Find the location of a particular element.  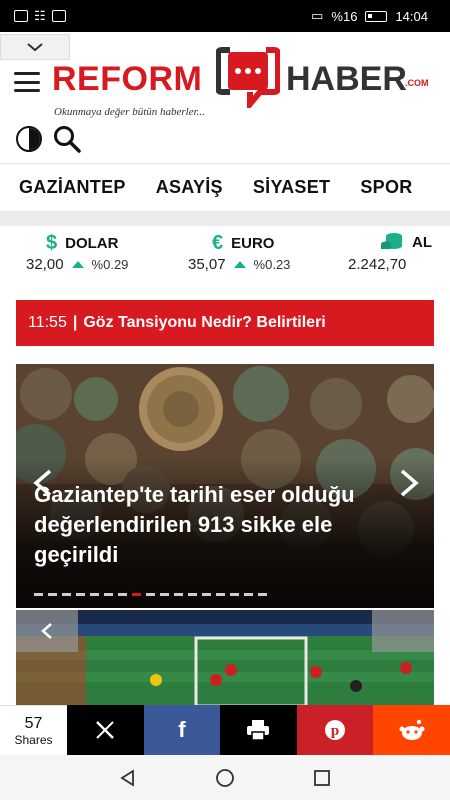

share-facebook-button: f is located at coordinates (182, 730).